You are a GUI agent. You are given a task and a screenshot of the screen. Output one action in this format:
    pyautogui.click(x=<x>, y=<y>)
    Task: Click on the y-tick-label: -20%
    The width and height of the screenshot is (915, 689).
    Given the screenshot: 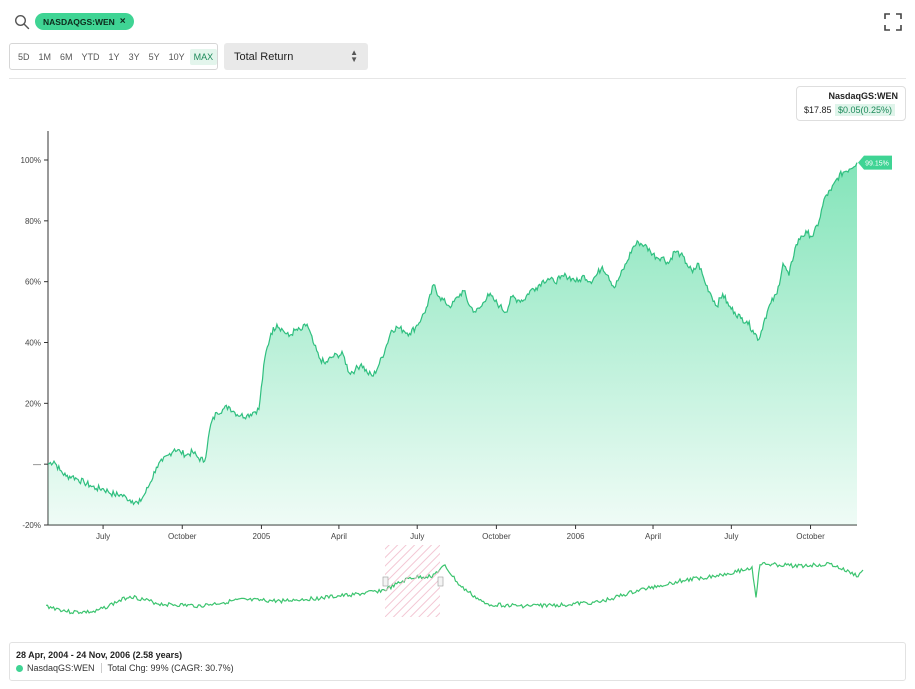 What is the action you would take?
    pyautogui.click(x=31, y=525)
    